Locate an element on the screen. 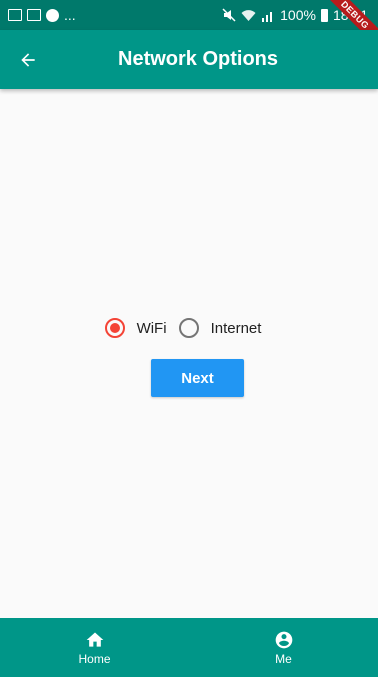 The image size is (378, 677). radio-option-wifi: WiFi is located at coordinates (141, 328).